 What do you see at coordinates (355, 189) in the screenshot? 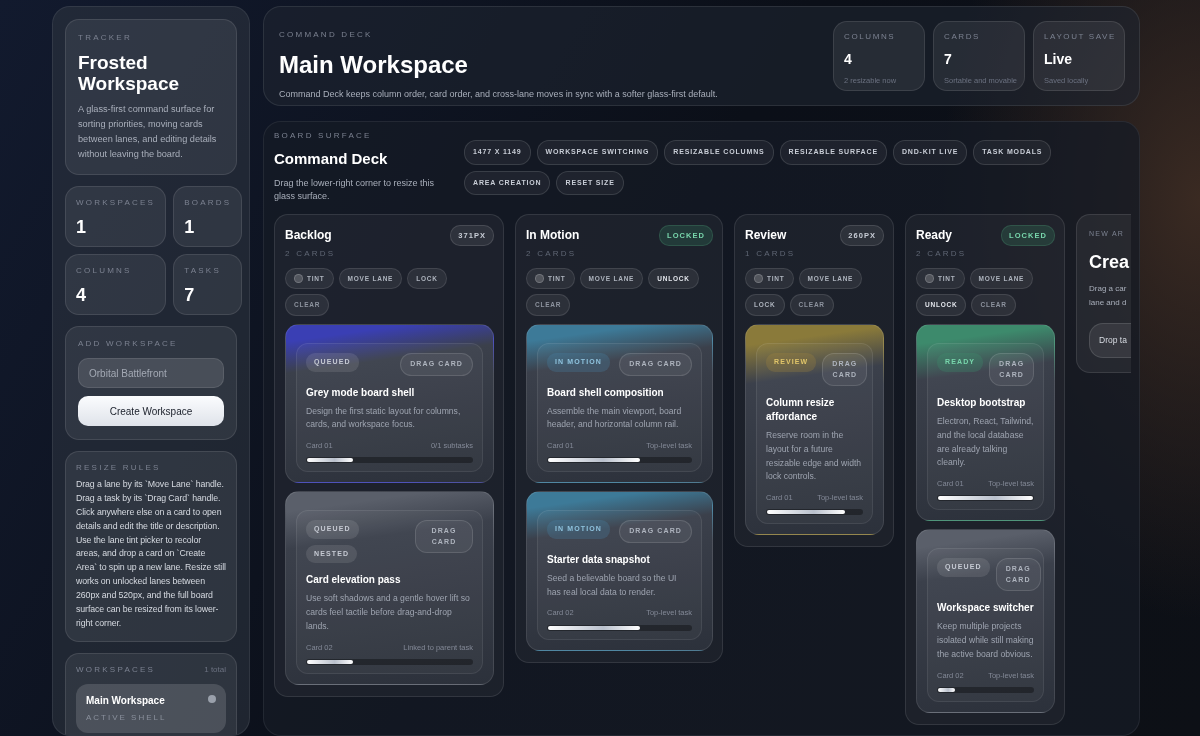
I see `board-description: Drag the lower-right corner to resize this glass surface.` at bounding box center [355, 189].